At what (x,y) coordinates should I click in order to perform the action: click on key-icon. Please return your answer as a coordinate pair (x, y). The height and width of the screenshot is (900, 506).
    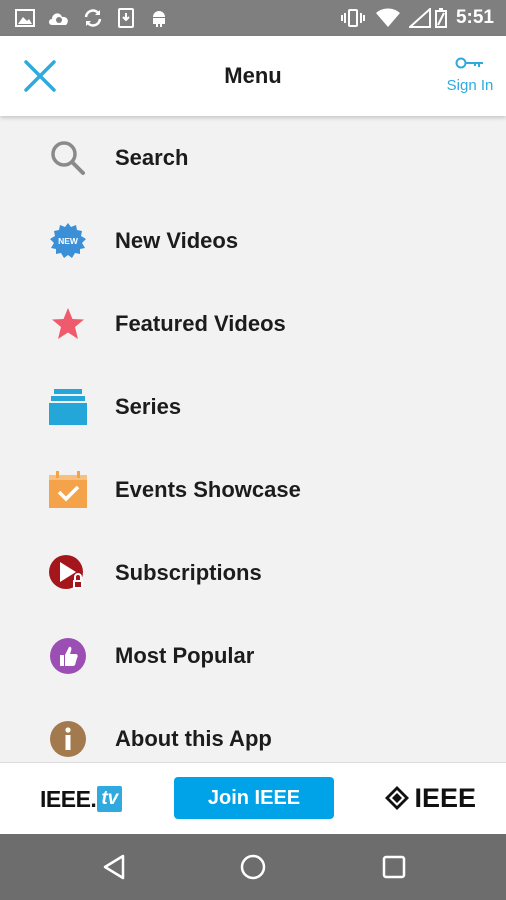
    Looking at the image, I should click on (469, 63).